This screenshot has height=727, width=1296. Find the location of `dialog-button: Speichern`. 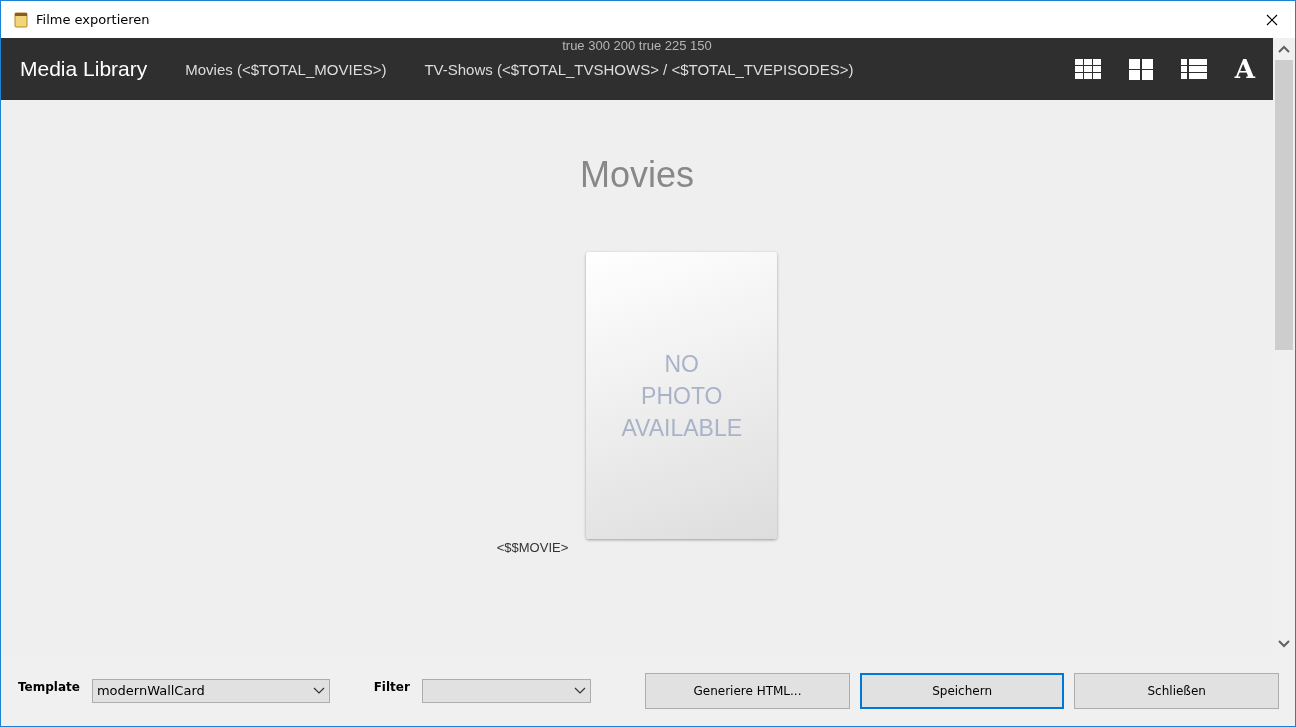

dialog-button: Speichern is located at coordinates (962, 690).